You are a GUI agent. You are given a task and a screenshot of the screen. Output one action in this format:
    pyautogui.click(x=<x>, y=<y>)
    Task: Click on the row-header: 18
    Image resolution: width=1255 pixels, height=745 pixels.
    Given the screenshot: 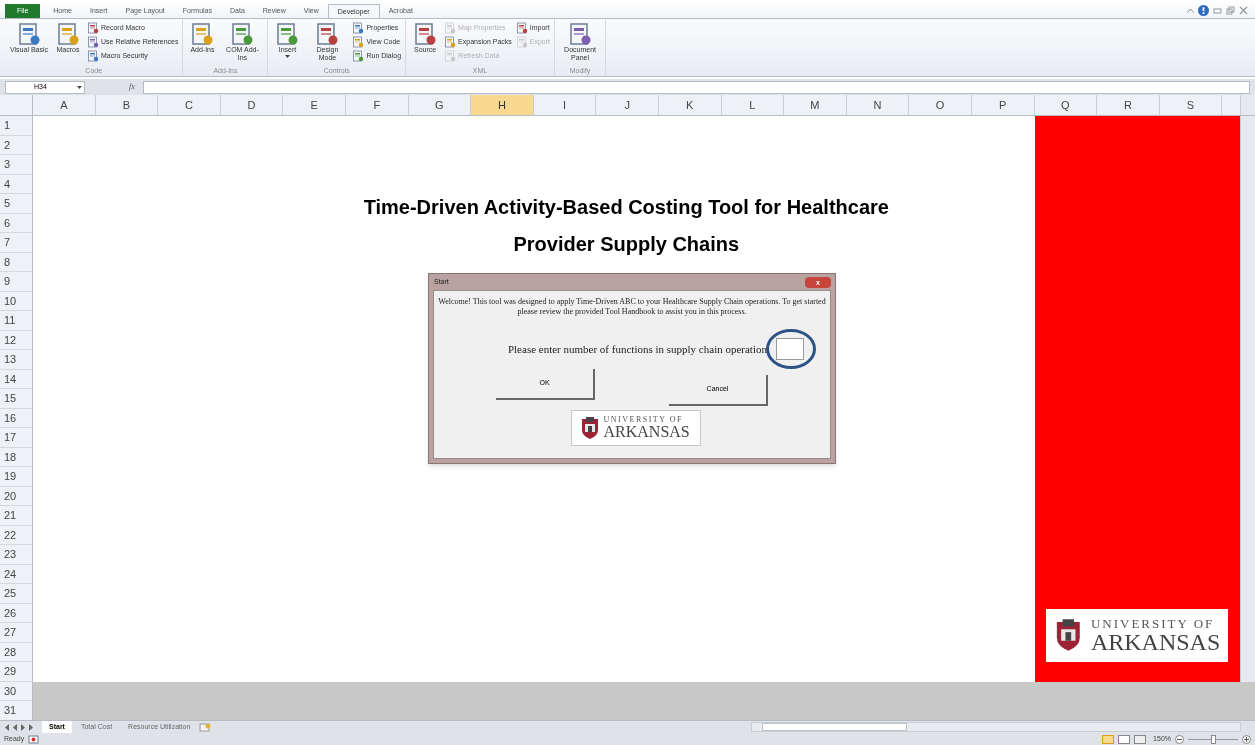 What is the action you would take?
    pyautogui.click(x=16, y=457)
    